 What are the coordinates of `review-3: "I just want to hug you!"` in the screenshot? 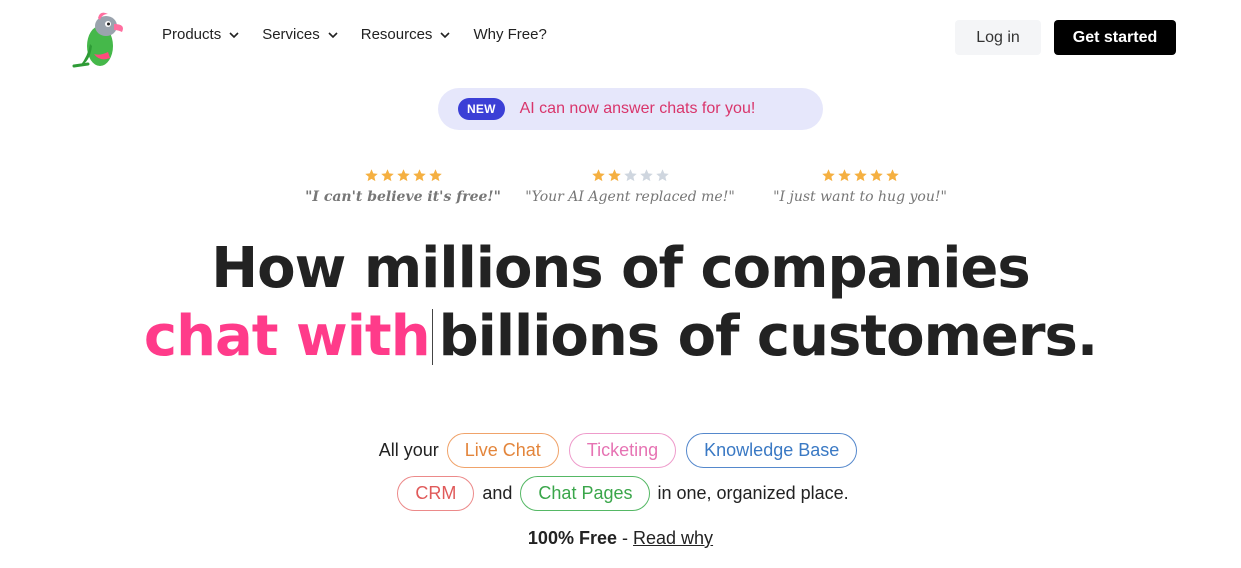 It's located at (860, 186).